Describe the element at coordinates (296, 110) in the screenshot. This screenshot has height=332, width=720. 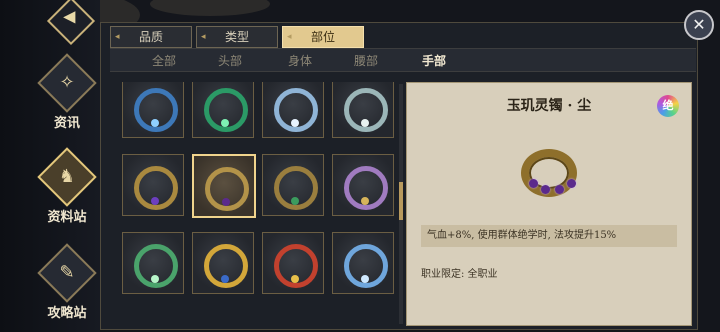
I see `silver-winged-bracelet-icon` at that location.